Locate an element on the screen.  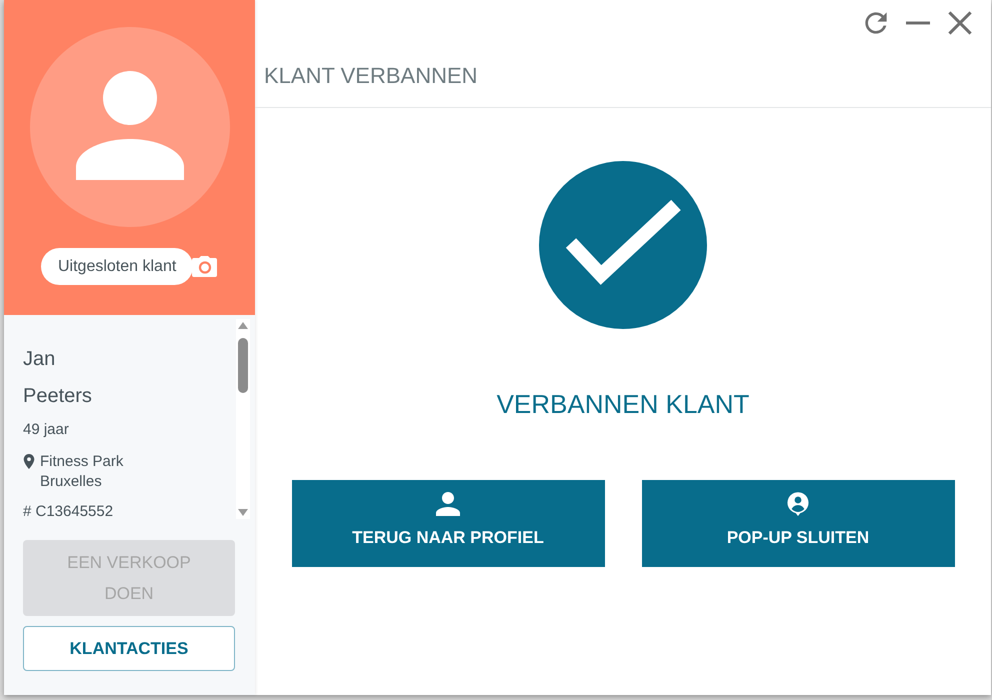
location-pin-icon is located at coordinates (29, 461).